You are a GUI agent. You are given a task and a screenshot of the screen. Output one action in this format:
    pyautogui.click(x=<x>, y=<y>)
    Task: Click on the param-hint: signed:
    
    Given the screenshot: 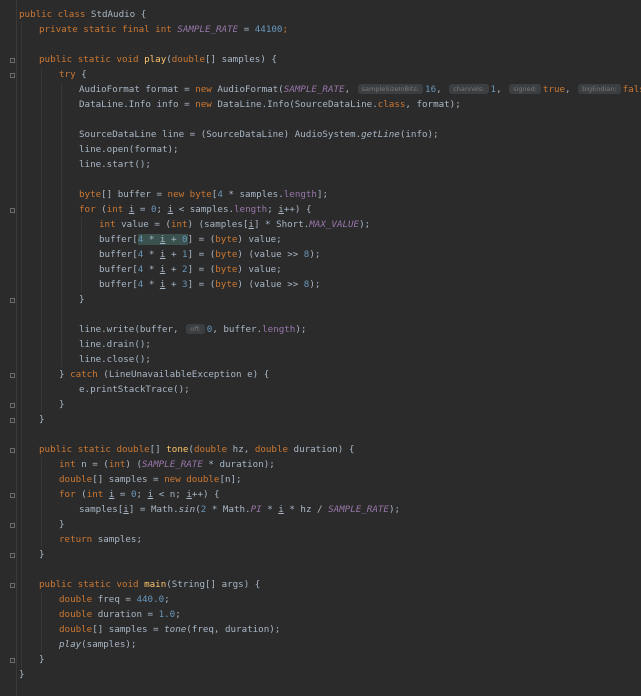 What is the action you would take?
    pyautogui.click(x=525, y=89)
    